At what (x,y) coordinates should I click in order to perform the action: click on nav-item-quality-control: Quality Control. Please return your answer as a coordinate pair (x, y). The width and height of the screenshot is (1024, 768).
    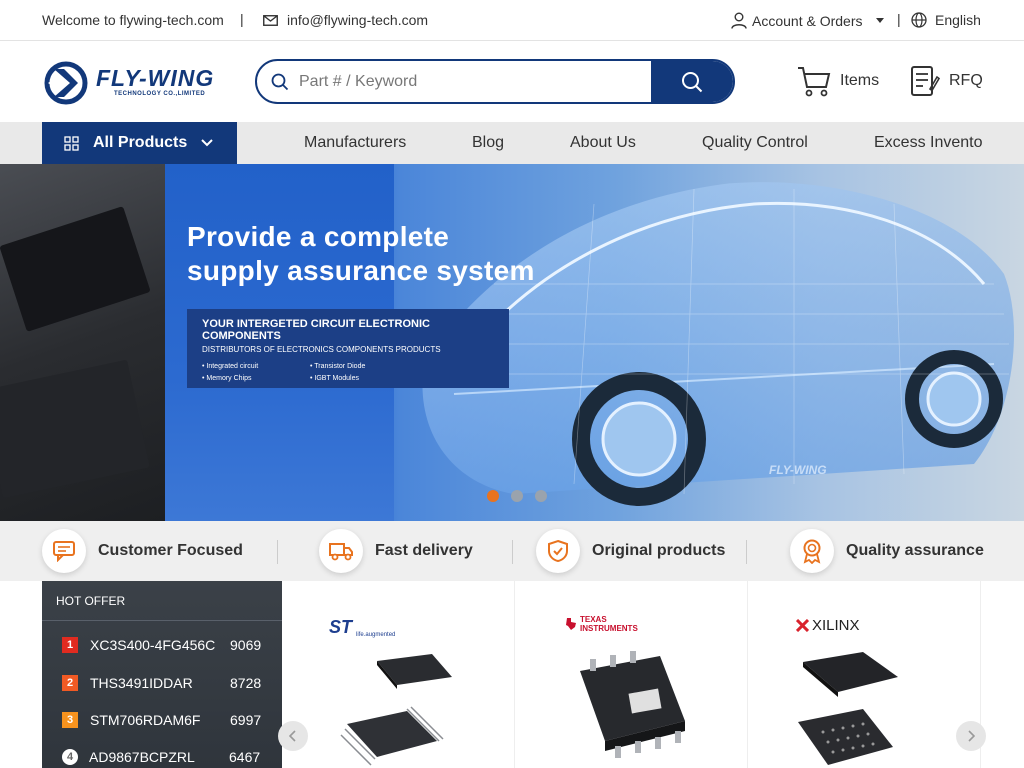
    Looking at the image, I should click on (755, 143).